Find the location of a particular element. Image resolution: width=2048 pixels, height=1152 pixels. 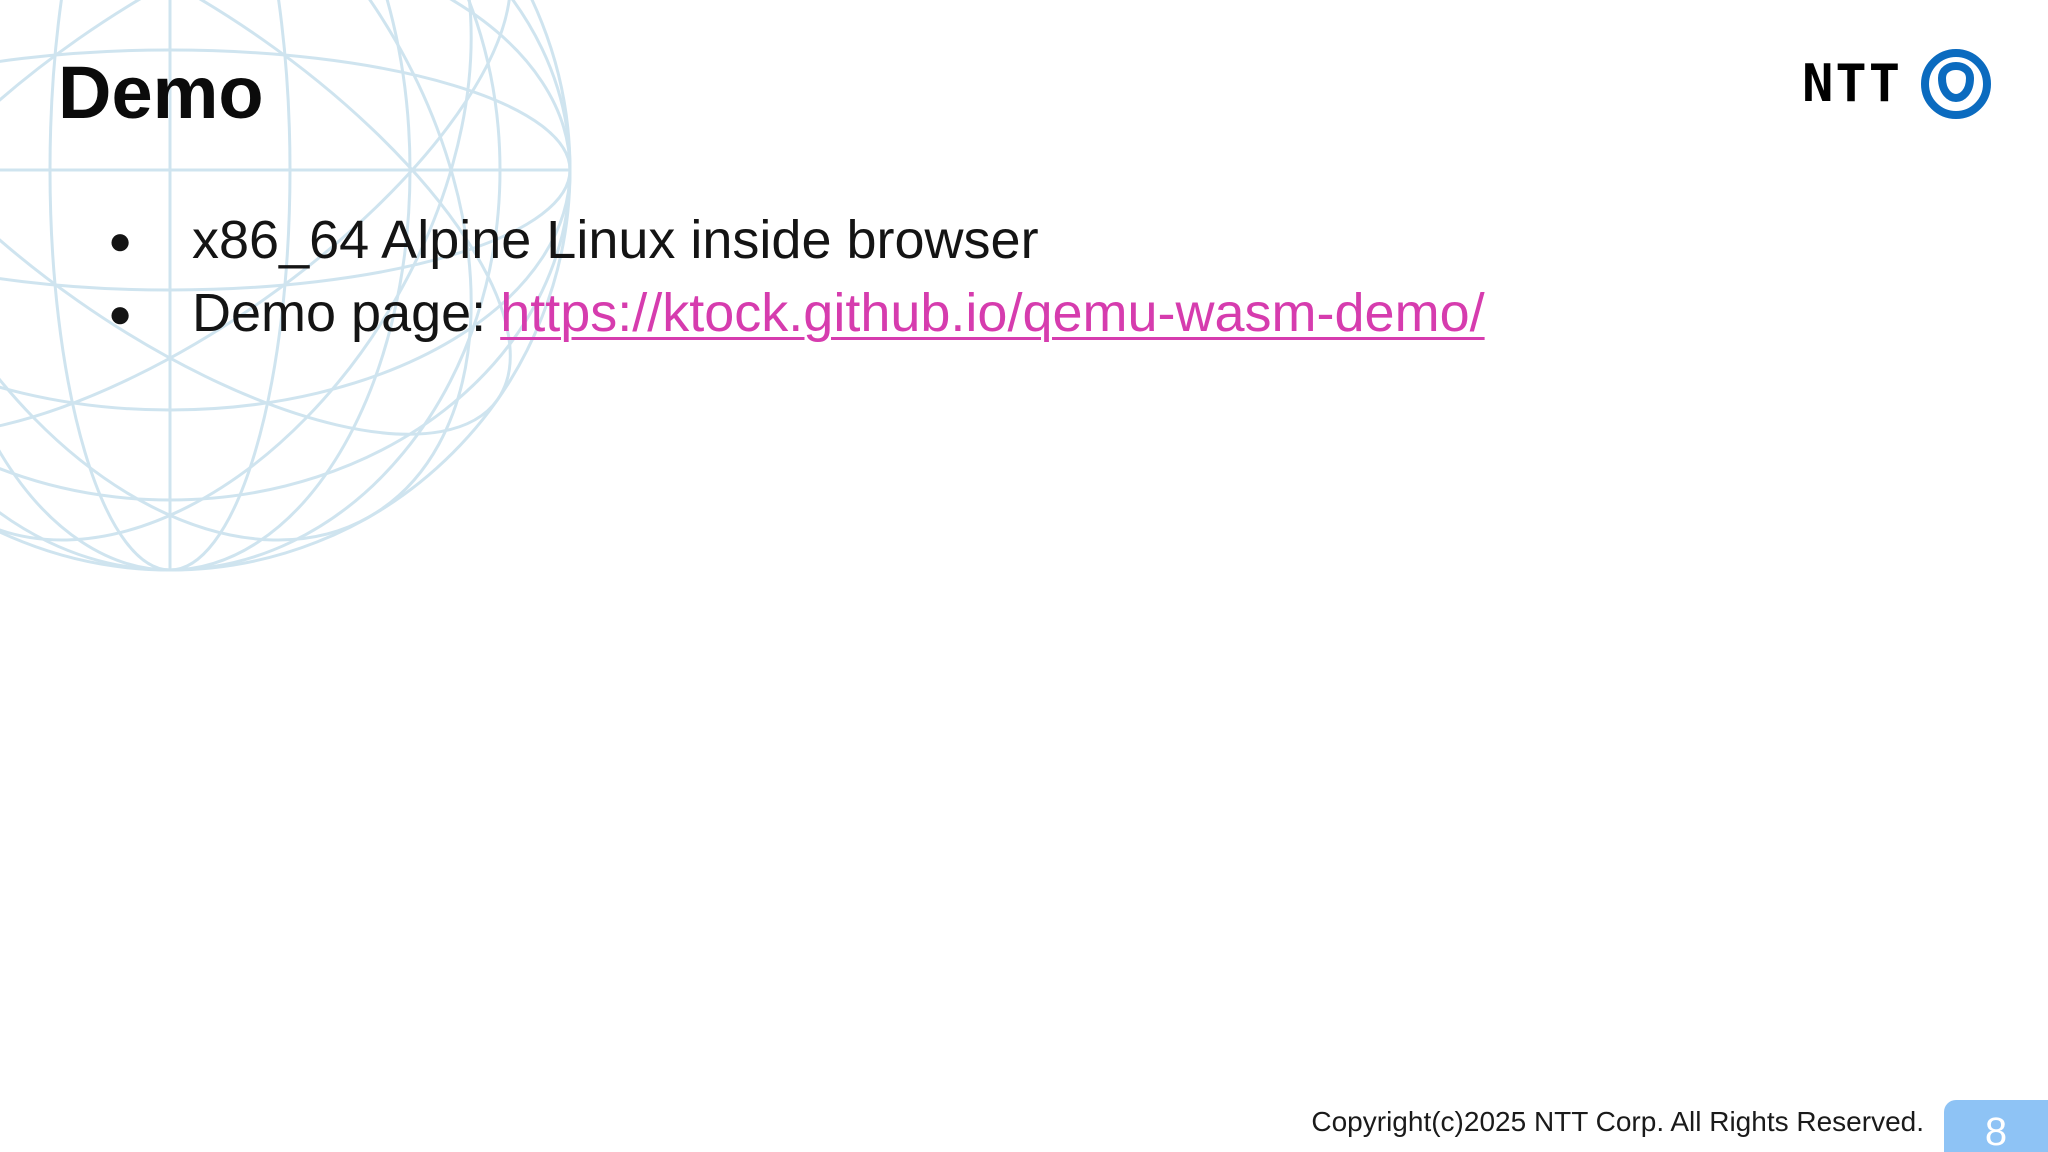

bullet-text: x86_64 Alpine Linux inside browser is located at coordinates (615, 240).